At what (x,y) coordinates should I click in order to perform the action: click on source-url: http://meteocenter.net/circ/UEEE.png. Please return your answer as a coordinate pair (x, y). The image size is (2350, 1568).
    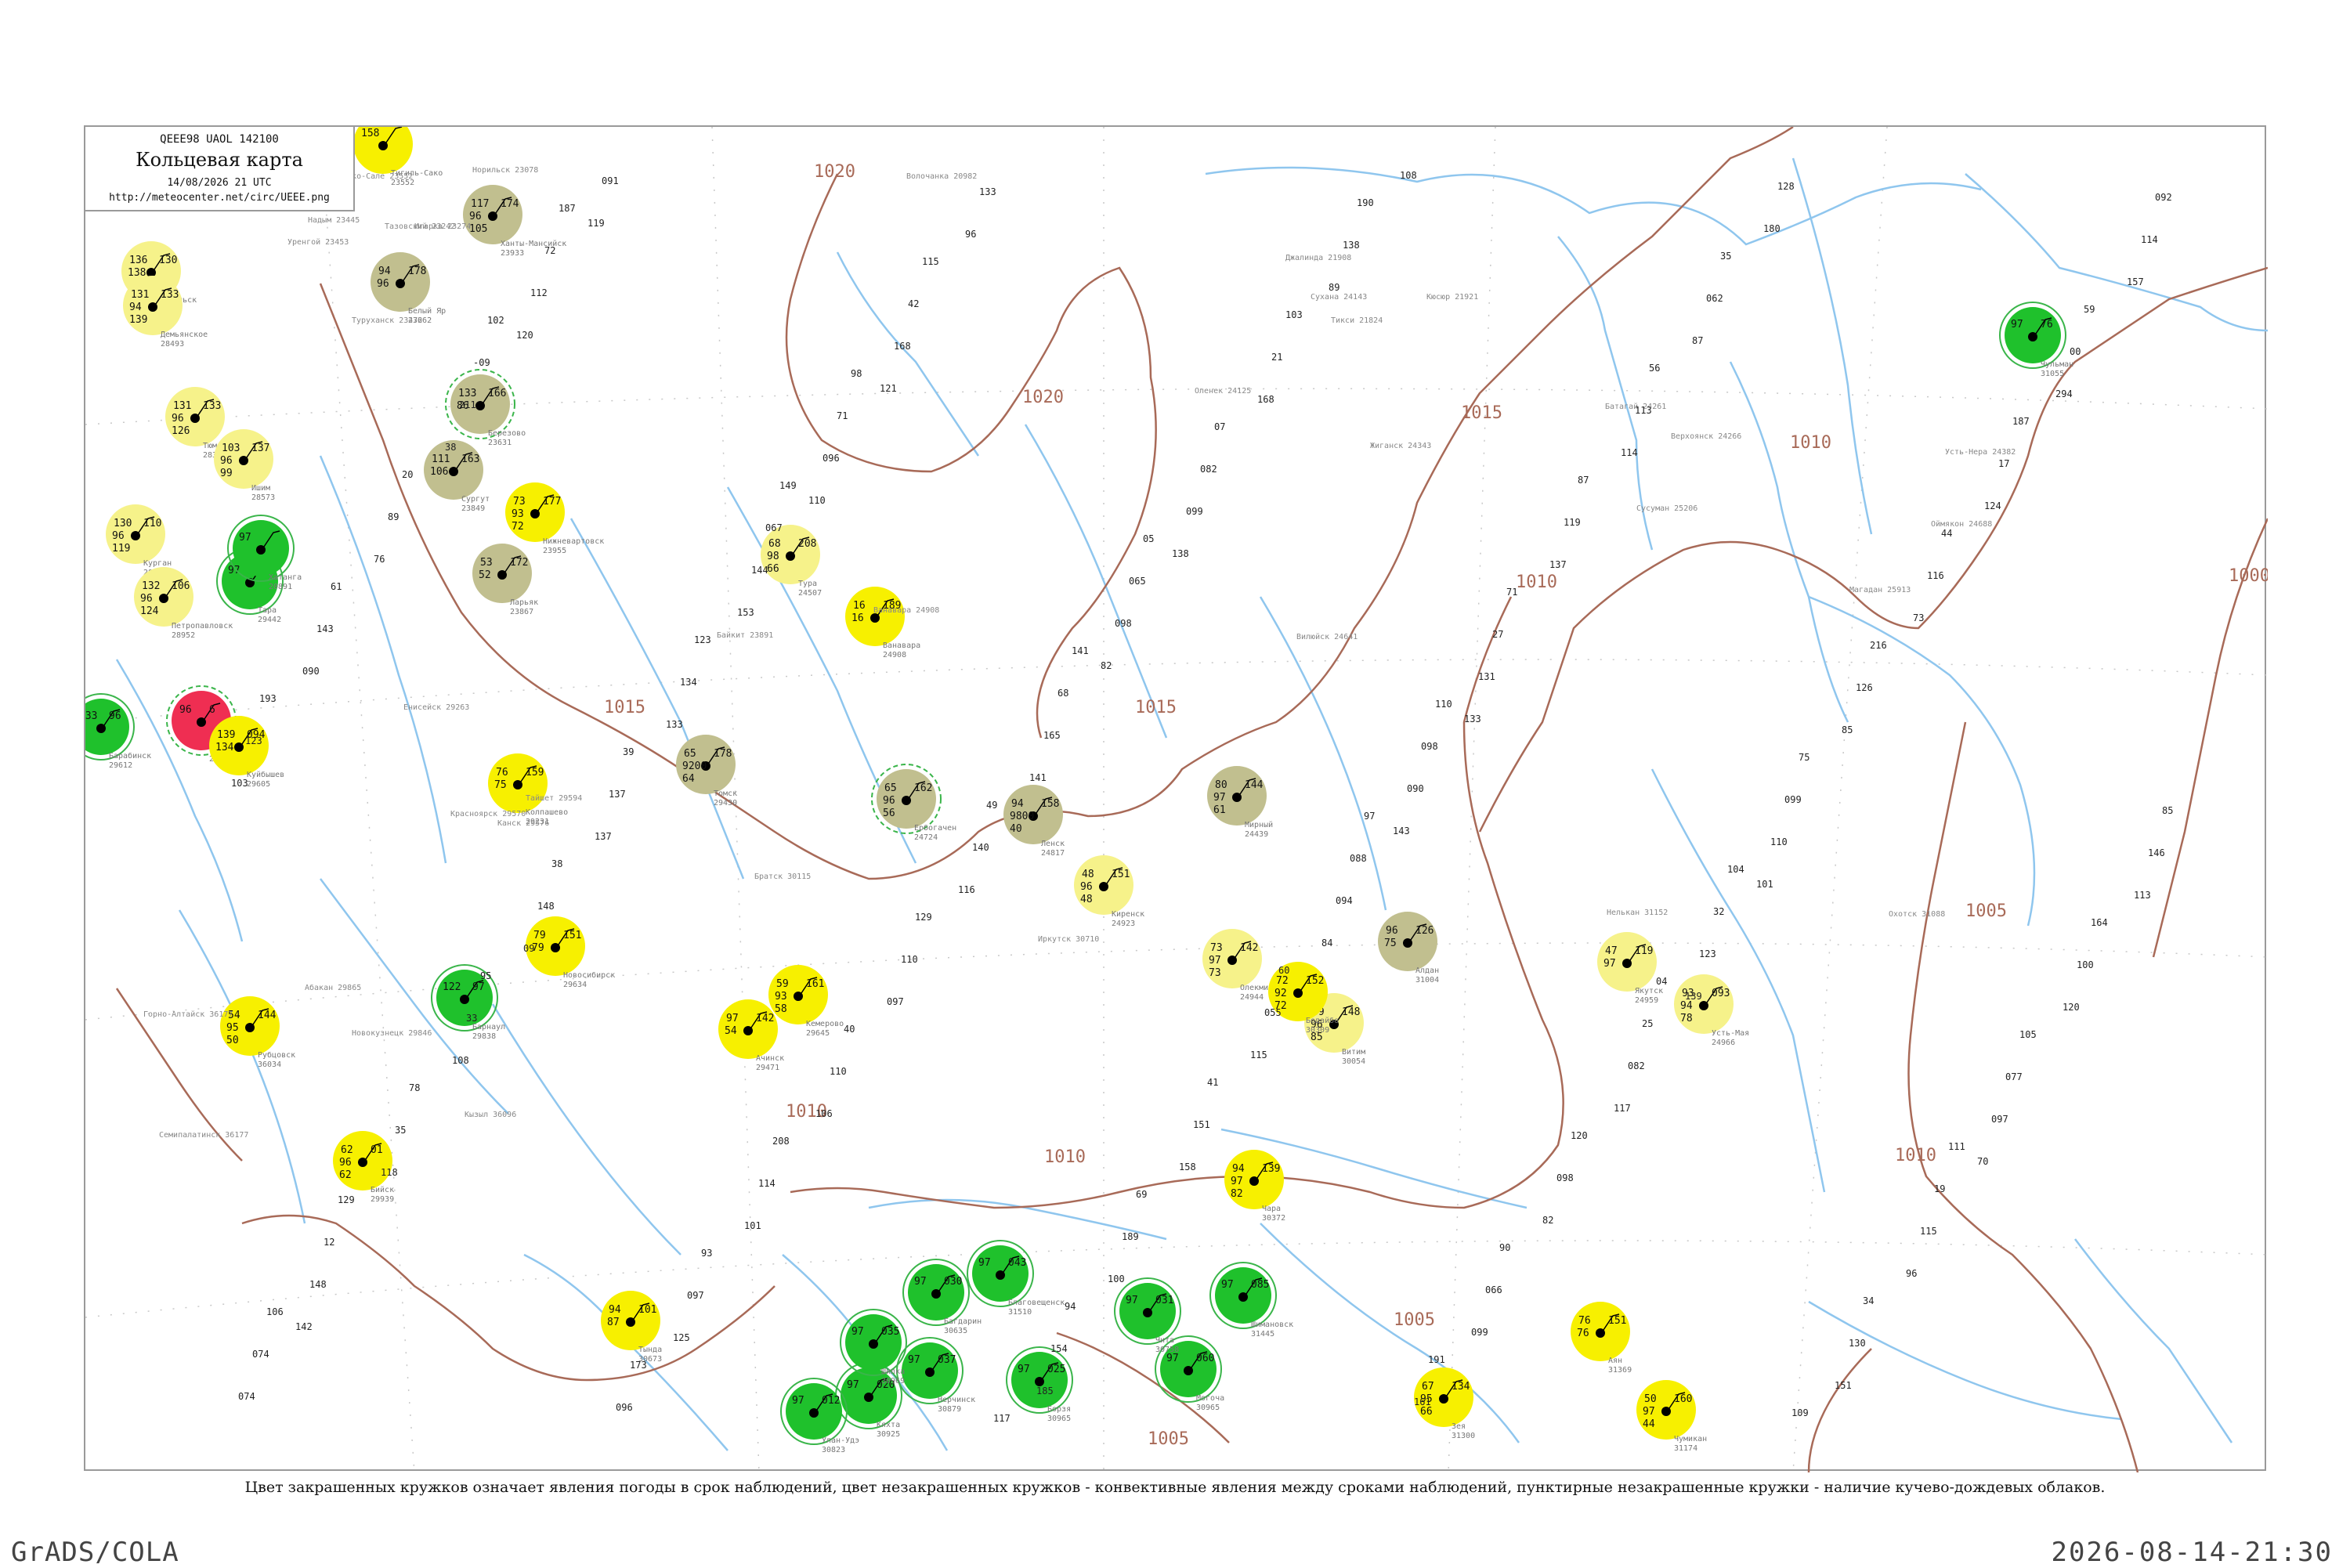
    Looking at the image, I should click on (220, 198).